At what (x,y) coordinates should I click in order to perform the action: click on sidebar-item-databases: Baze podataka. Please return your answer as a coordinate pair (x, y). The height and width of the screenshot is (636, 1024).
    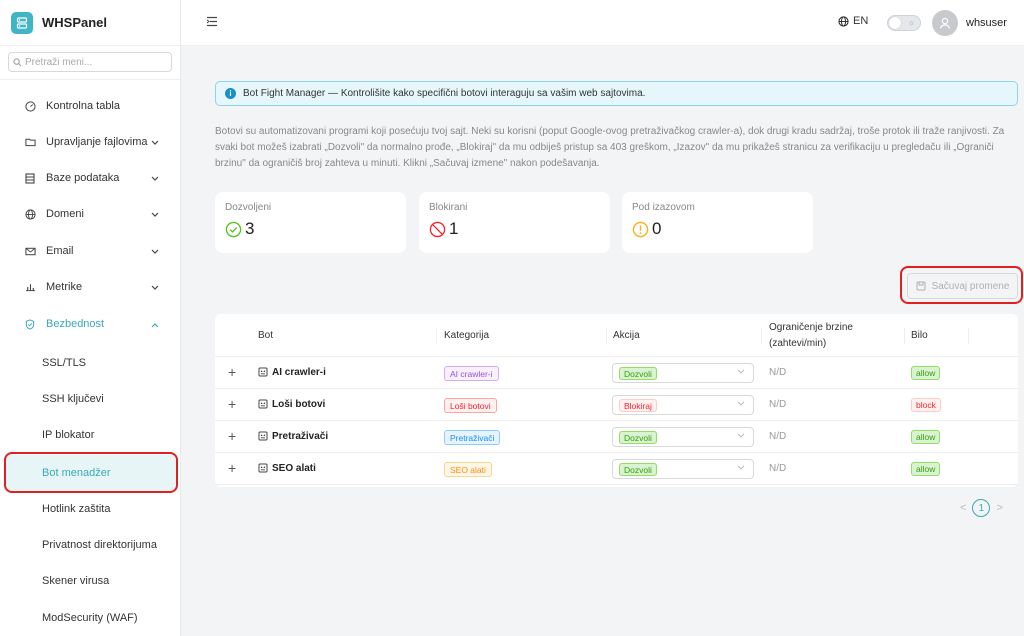
    Looking at the image, I should click on (90, 178).